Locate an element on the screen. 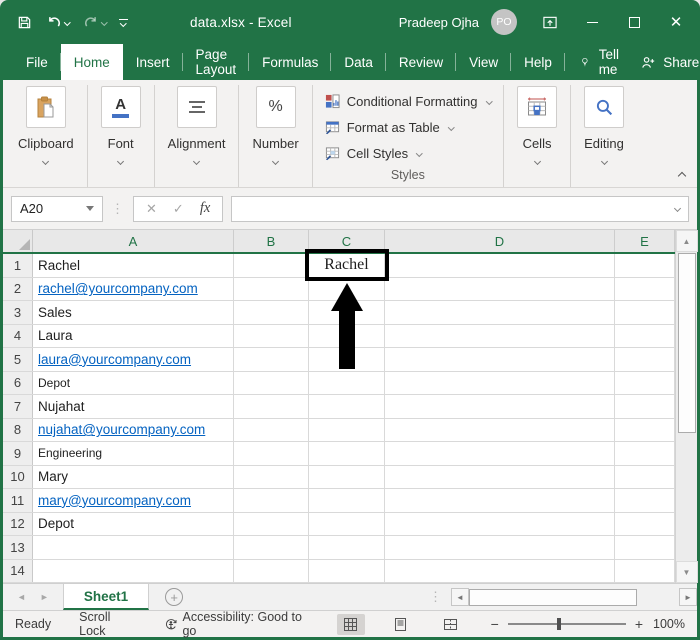 The image size is (700, 640). zoom-slider-handle is located at coordinates (559, 624).